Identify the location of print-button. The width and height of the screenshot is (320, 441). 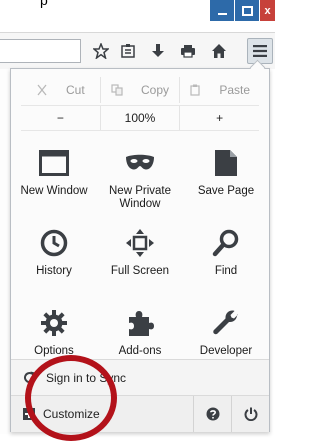
(188, 51).